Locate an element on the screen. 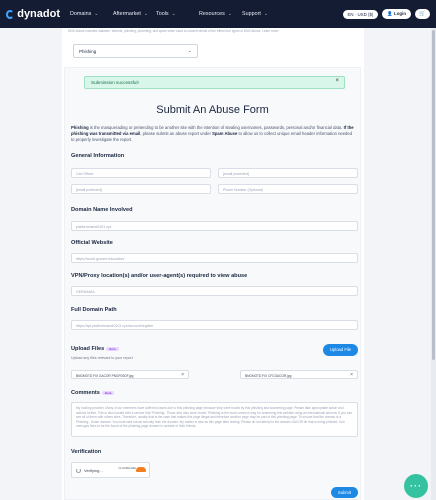  upload-label-text: Upload Files is located at coordinates (88, 349).